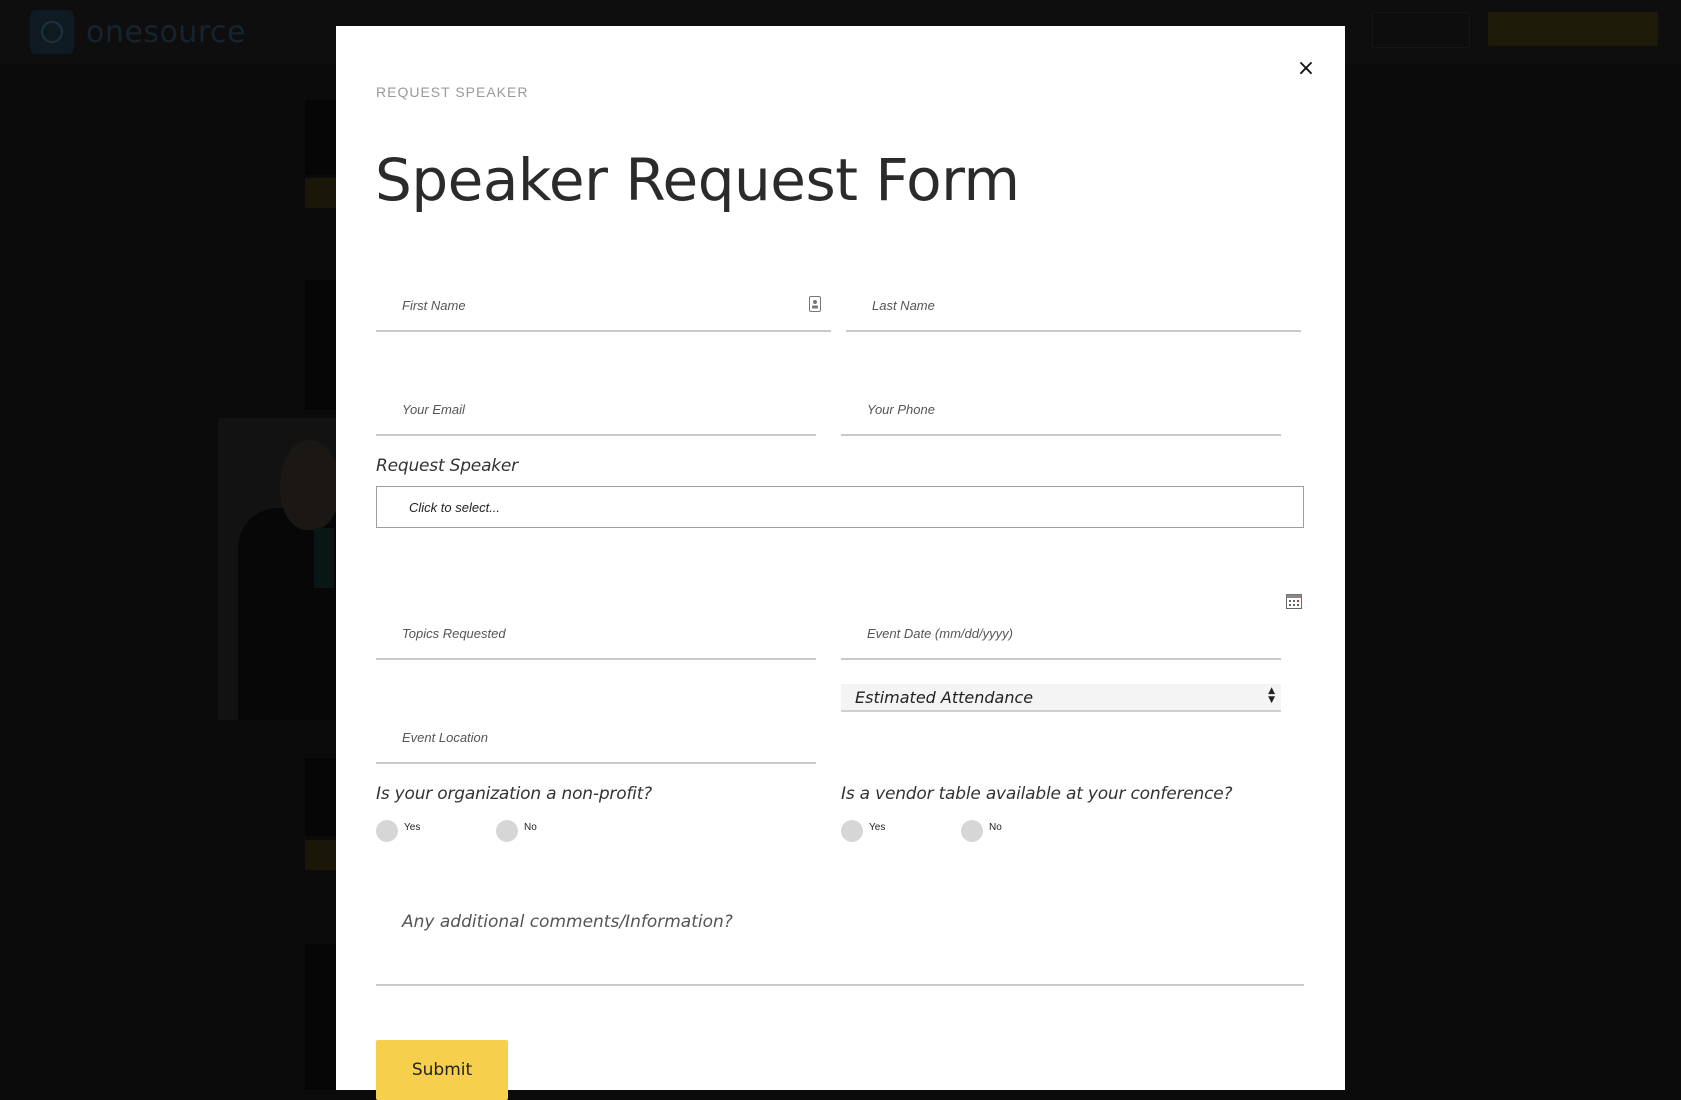  Describe the element at coordinates (1061, 698) in the screenshot. I see `estimated-attendance-select: Estimated Attendance ▲ ▼` at that location.